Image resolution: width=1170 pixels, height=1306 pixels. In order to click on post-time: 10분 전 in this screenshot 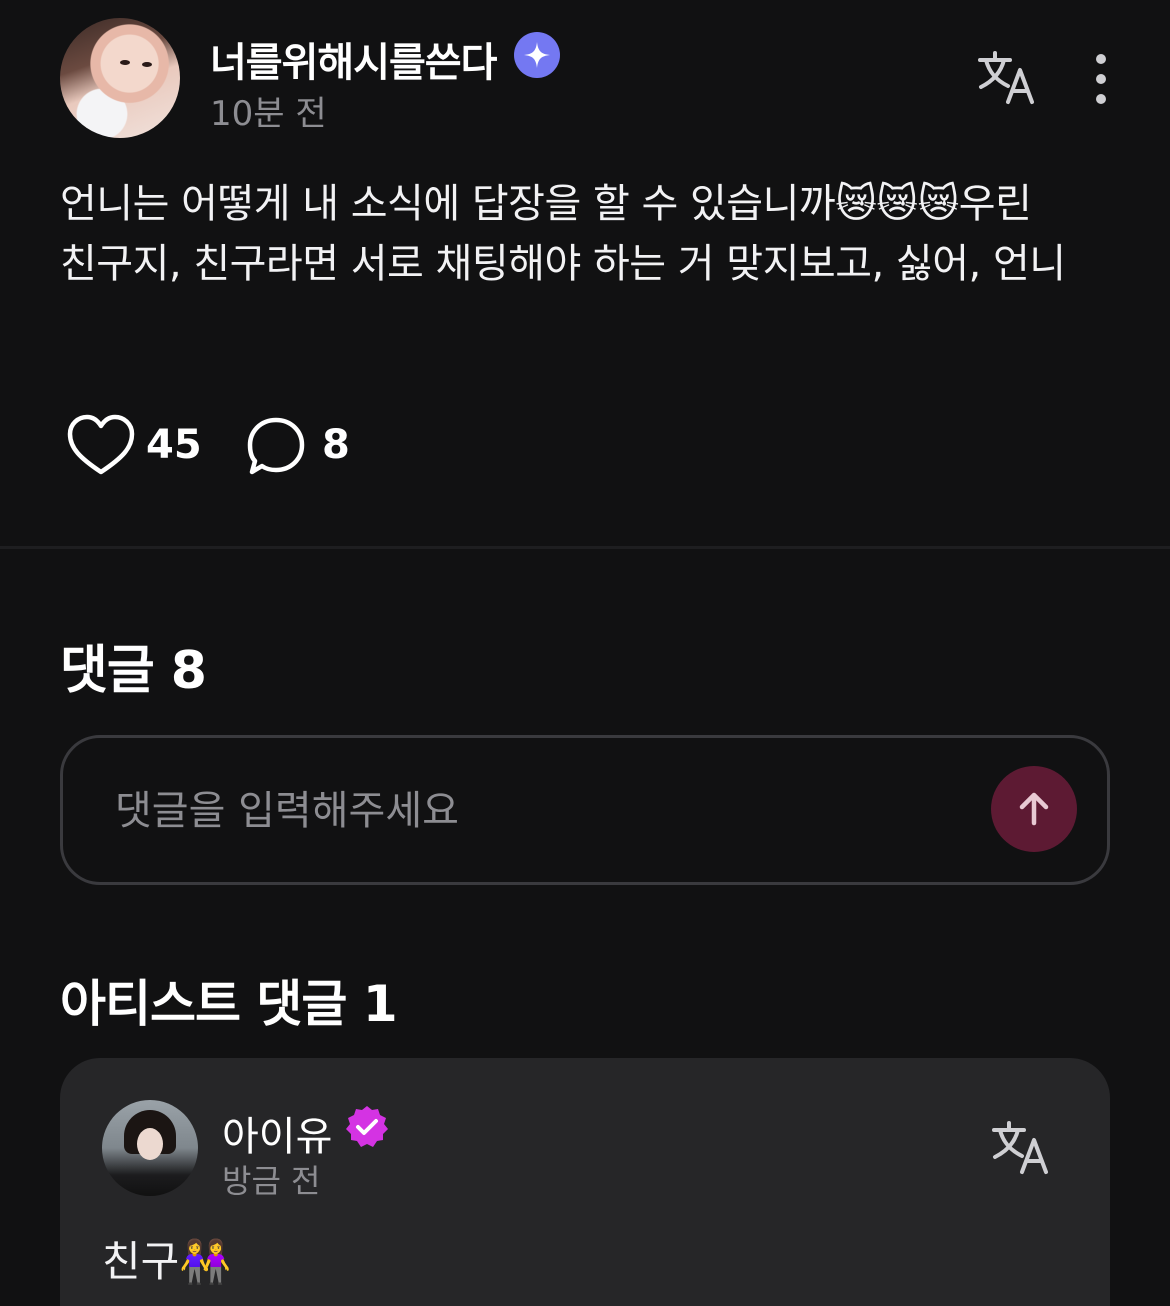, I will do `click(268, 114)`.